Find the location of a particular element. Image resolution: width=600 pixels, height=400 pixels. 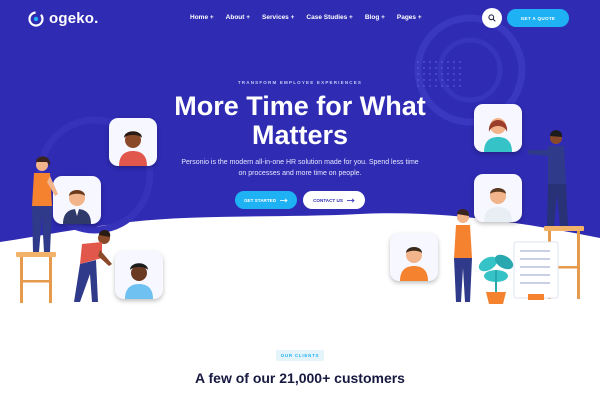

person-standing-illustration is located at coordinates (45, 204).